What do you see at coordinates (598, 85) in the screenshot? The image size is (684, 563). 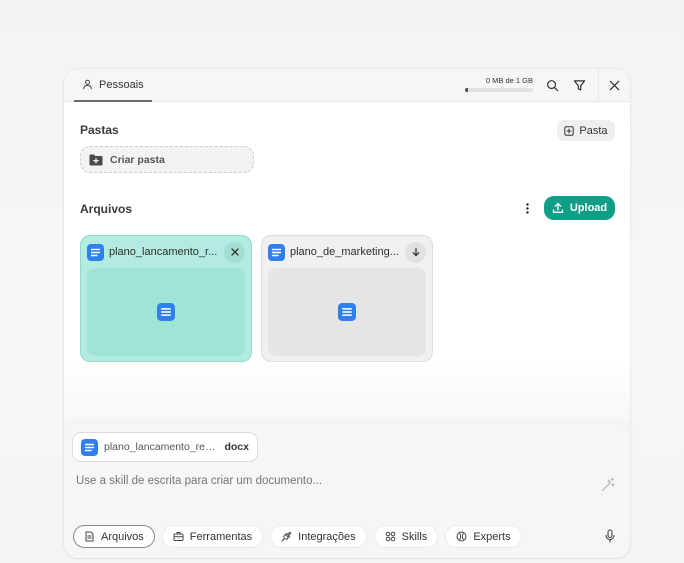 I see `topbar-divider` at bounding box center [598, 85].